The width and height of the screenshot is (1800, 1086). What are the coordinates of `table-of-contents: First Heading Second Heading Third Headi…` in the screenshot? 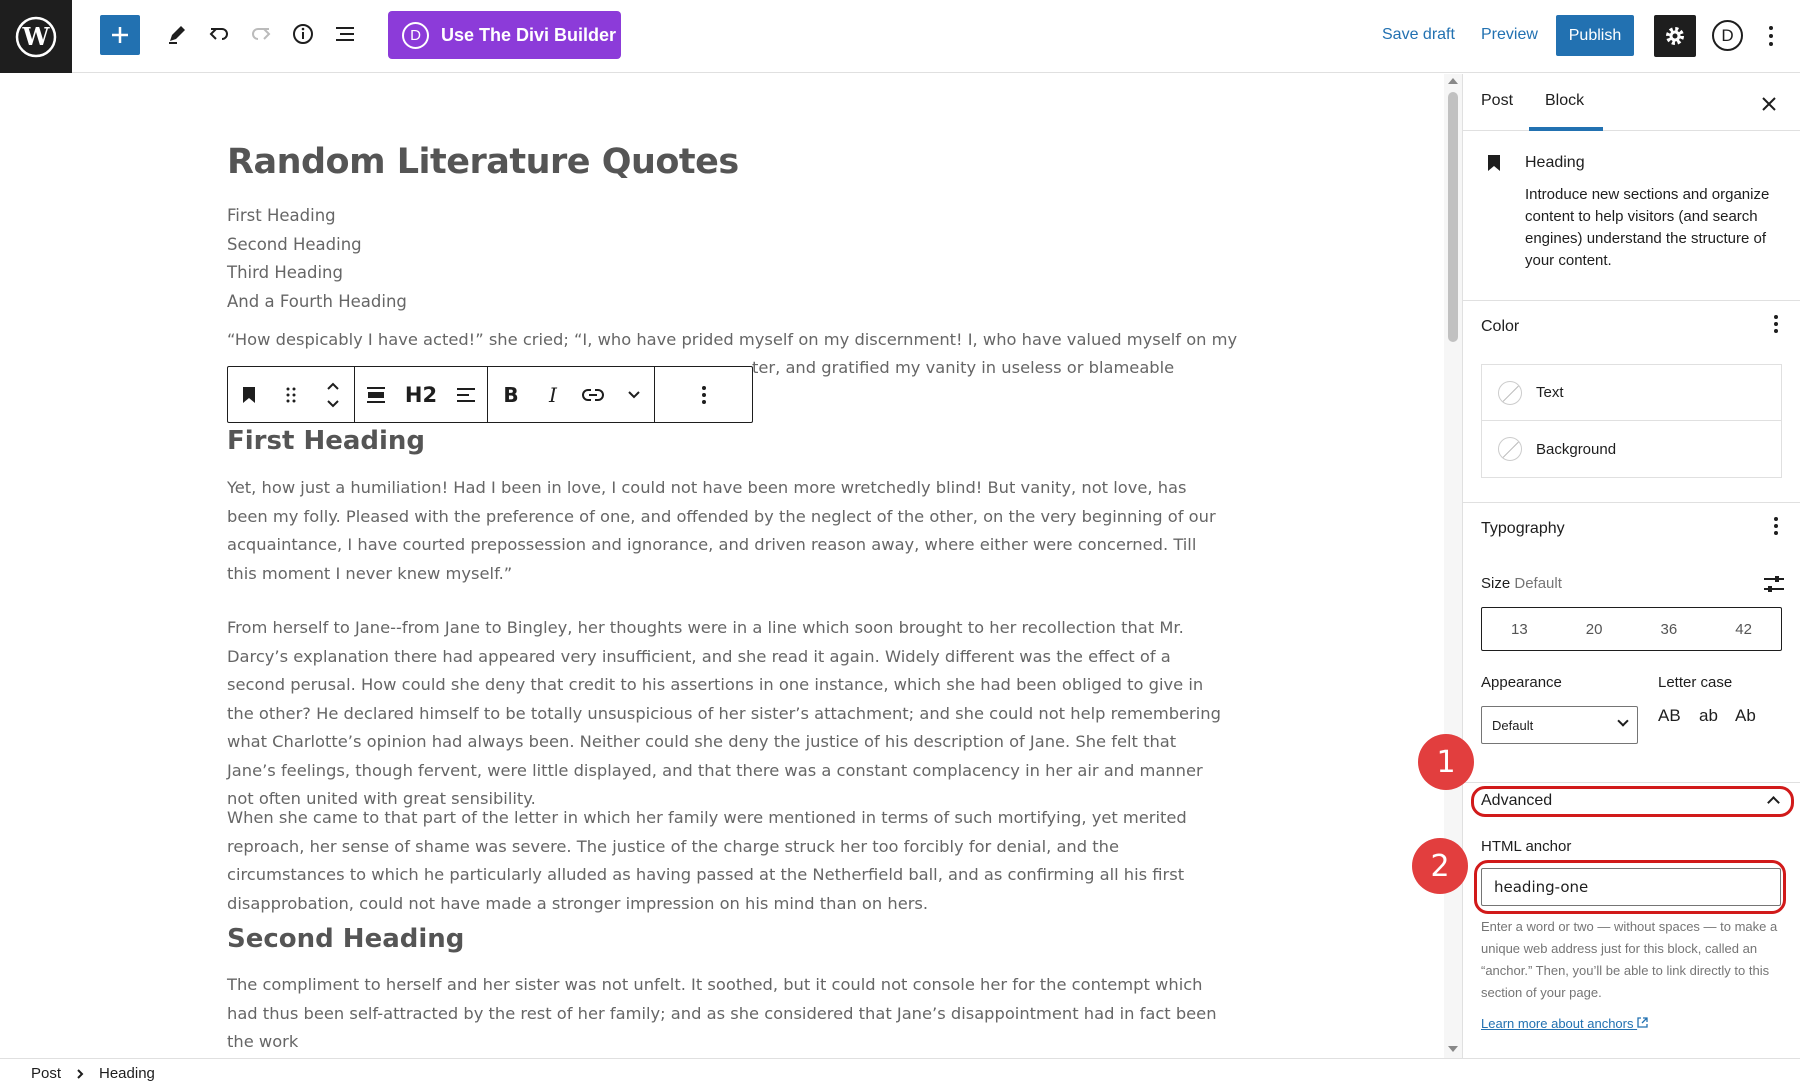 It's located at (317, 259).